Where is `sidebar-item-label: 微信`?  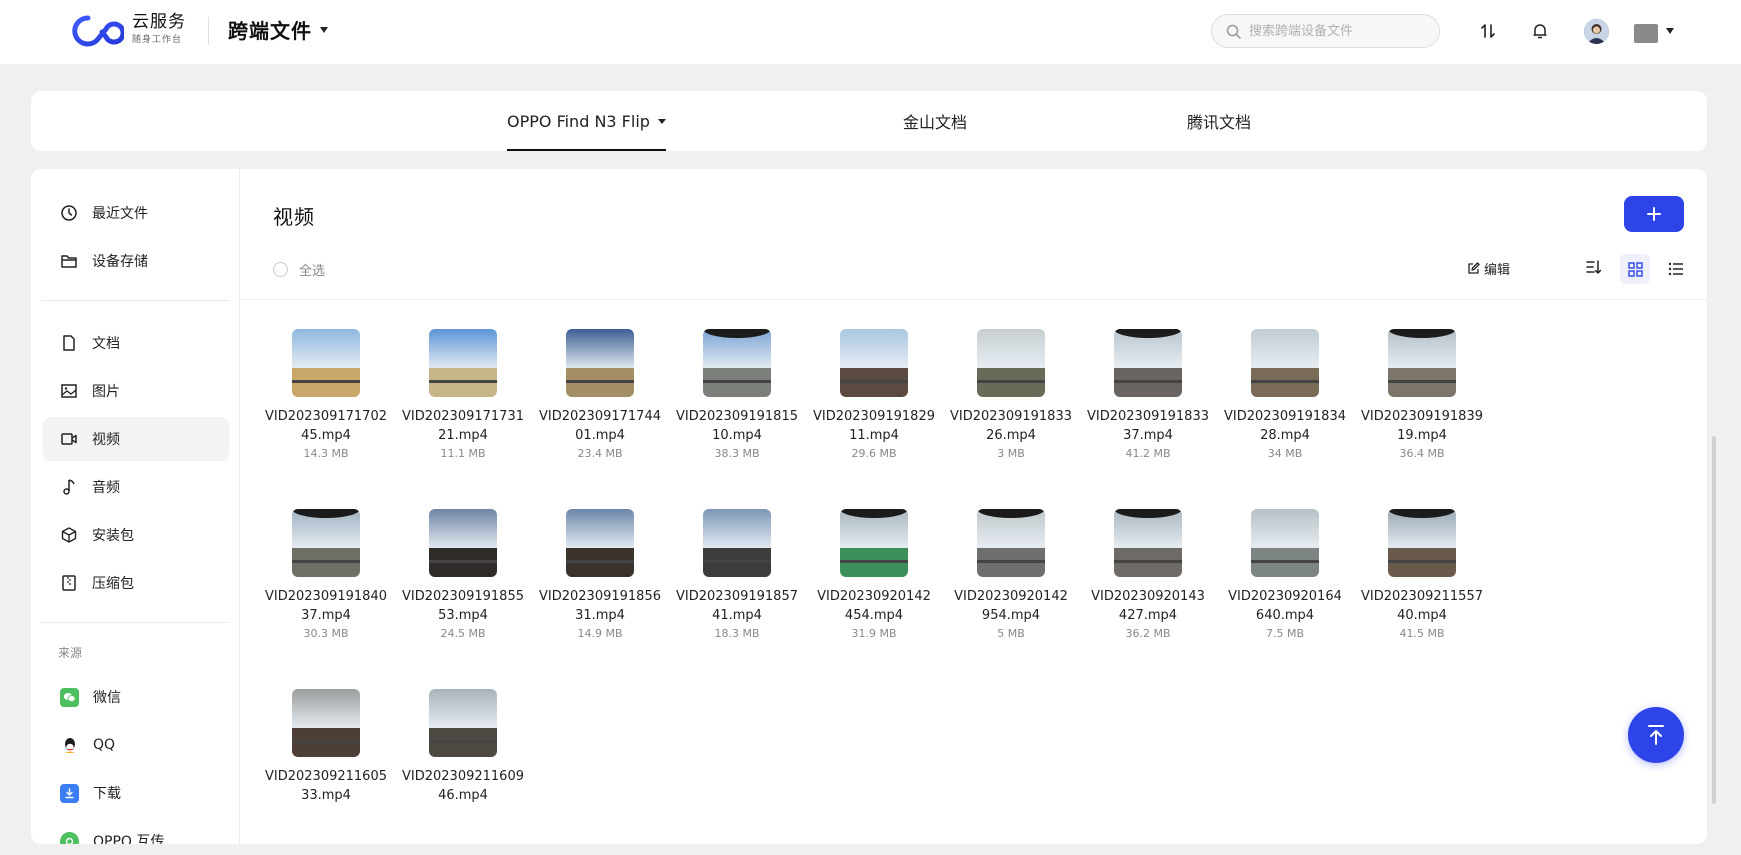 sidebar-item-label: 微信 is located at coordinates (107, 698).